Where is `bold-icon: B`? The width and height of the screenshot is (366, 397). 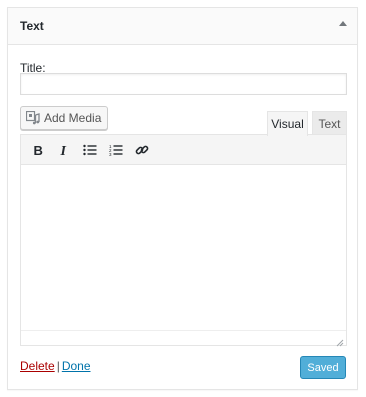 bold-icon: B is located at coordinates (38, 150).